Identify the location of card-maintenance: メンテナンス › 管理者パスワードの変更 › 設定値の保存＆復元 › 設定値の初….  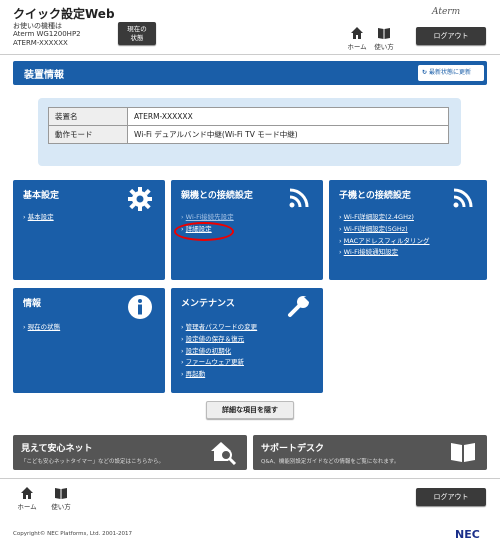
(247, 340).